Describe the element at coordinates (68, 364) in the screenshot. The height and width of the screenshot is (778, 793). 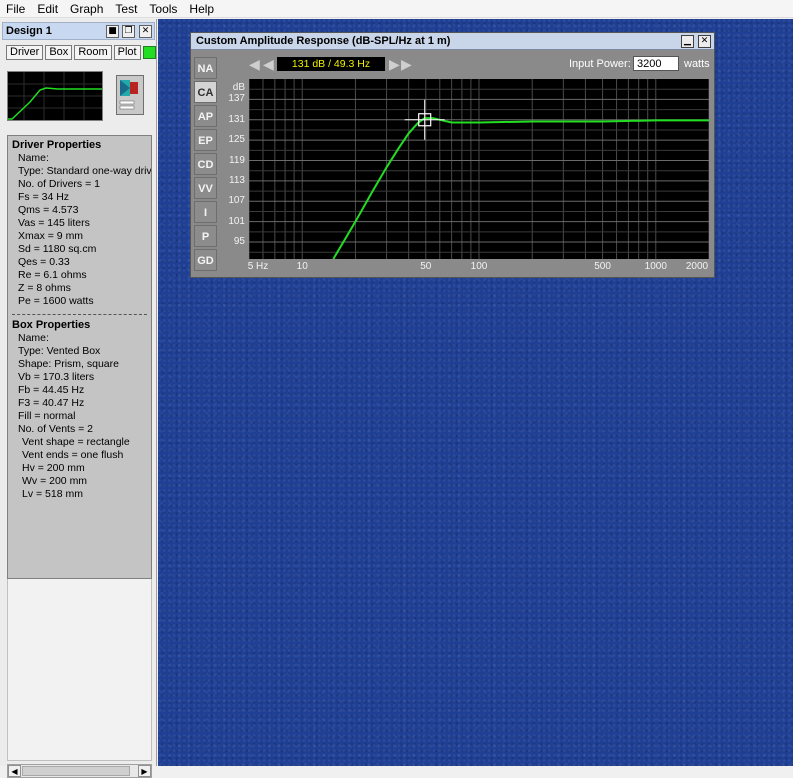
I see `property-line: Shape: Prism, square` at that location.